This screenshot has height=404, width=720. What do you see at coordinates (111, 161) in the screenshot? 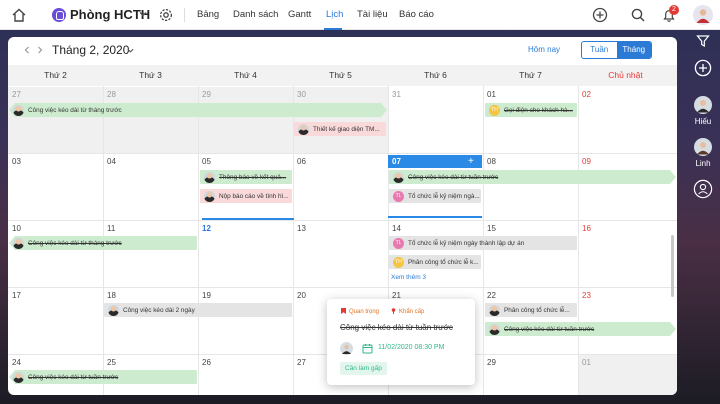
I see `day-number: 04` at bounding box center [111, 161].